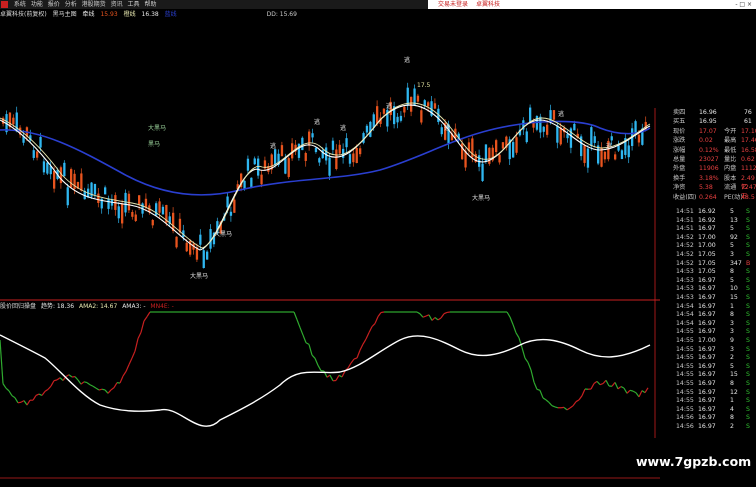 This screenshot has height=487, width=756. I want to click on tick-row: 14:55 16.97 5 S, so click(714, 367).